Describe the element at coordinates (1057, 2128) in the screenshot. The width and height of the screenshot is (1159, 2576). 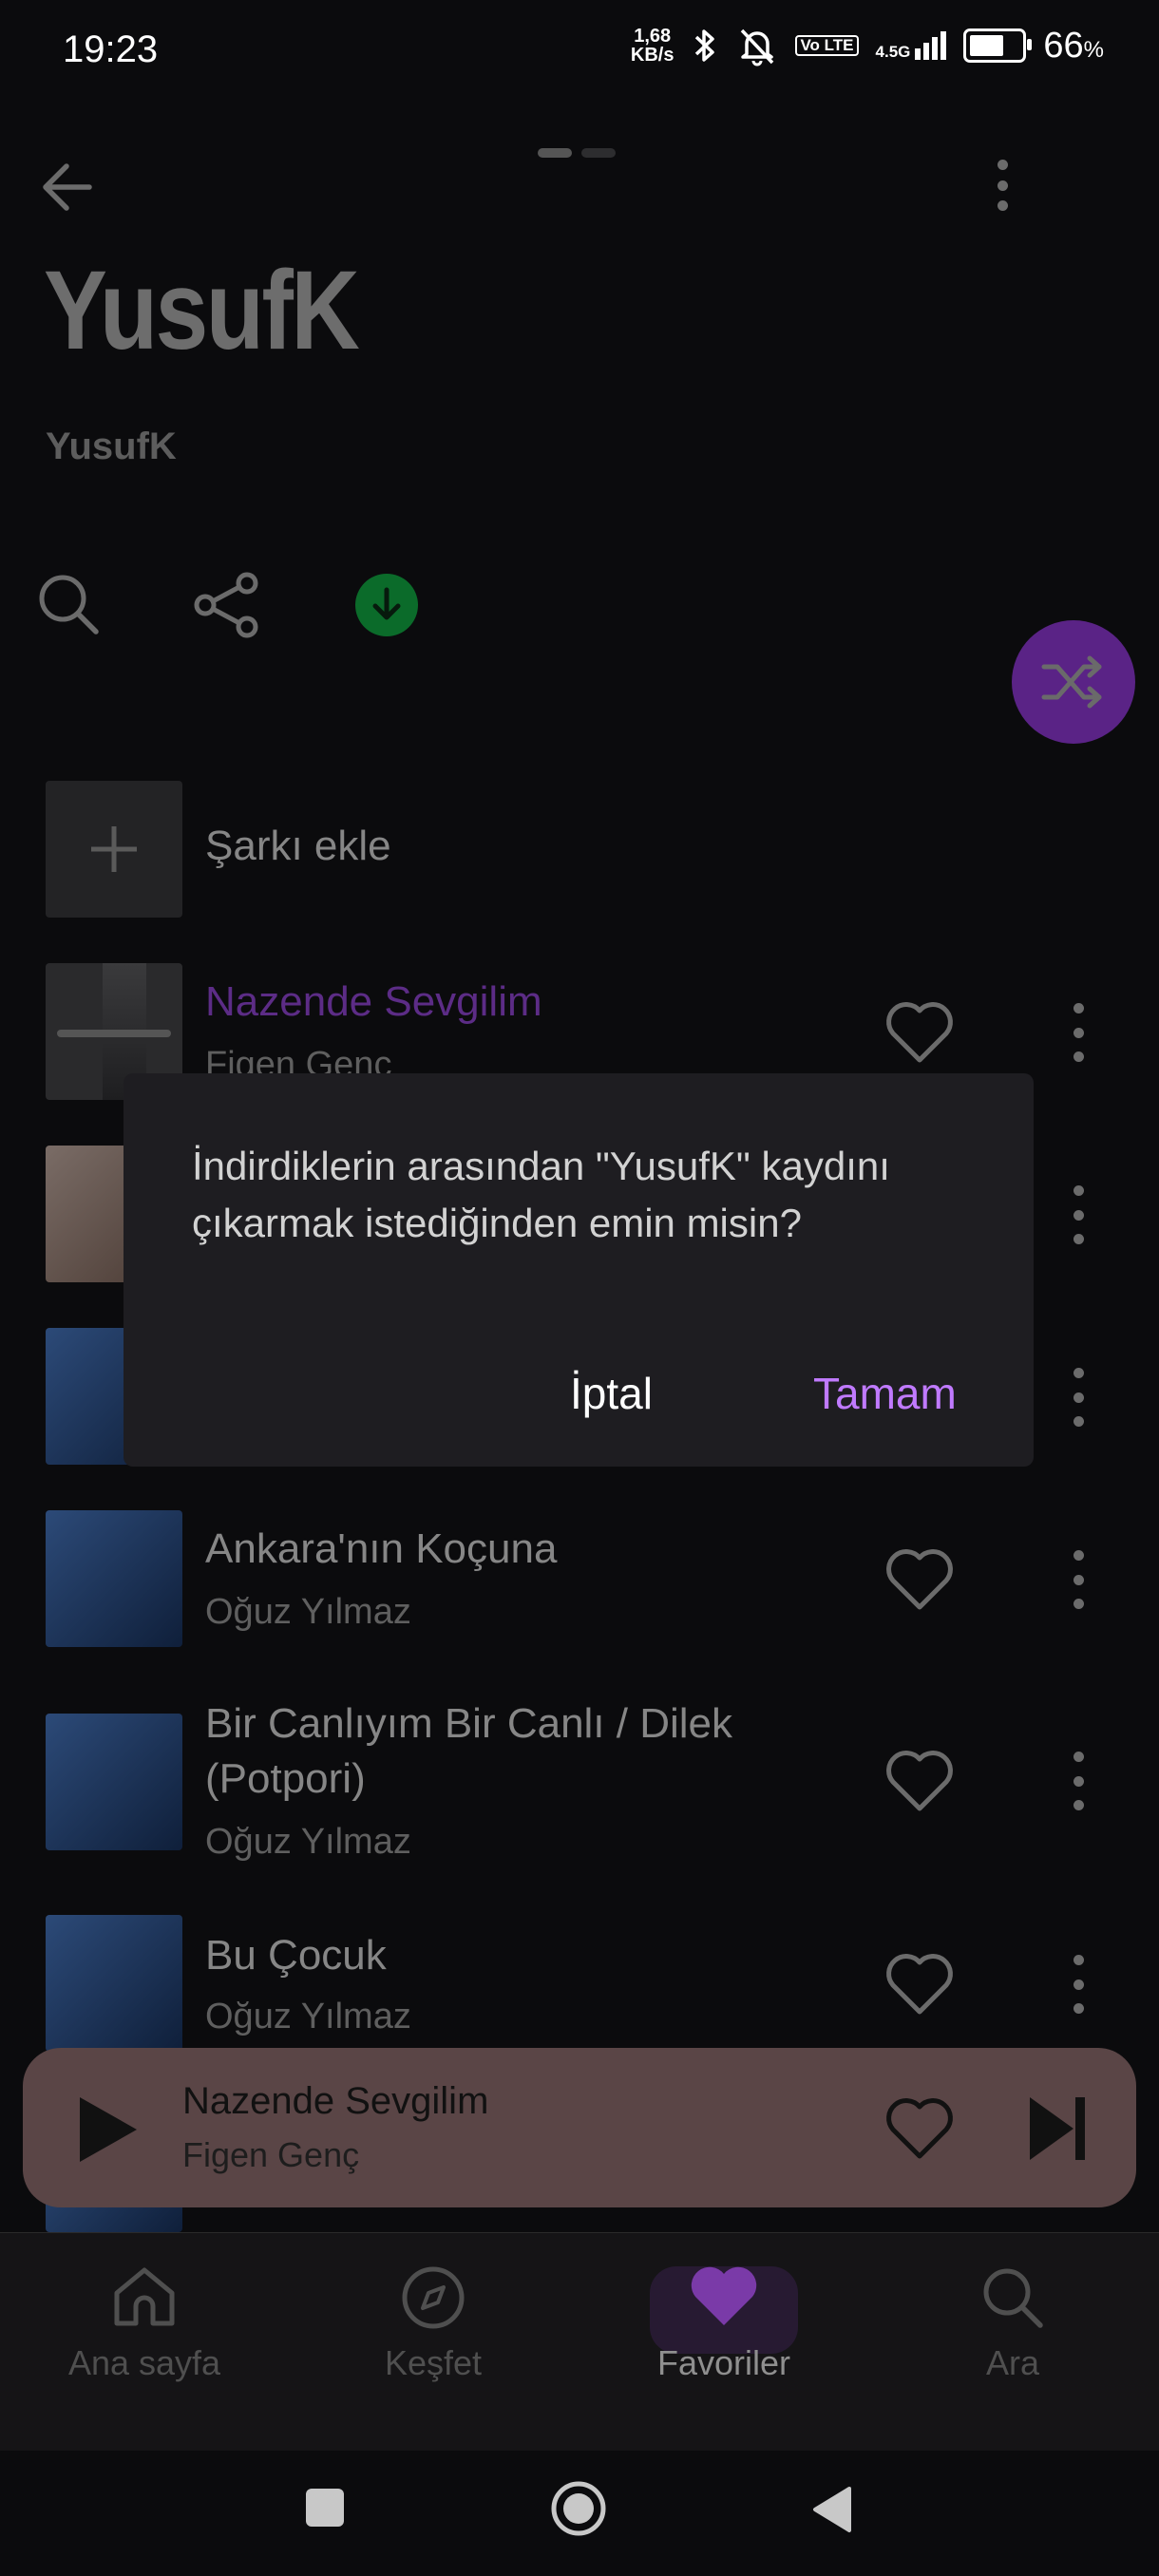
I see `skip-next-icon` at that location.